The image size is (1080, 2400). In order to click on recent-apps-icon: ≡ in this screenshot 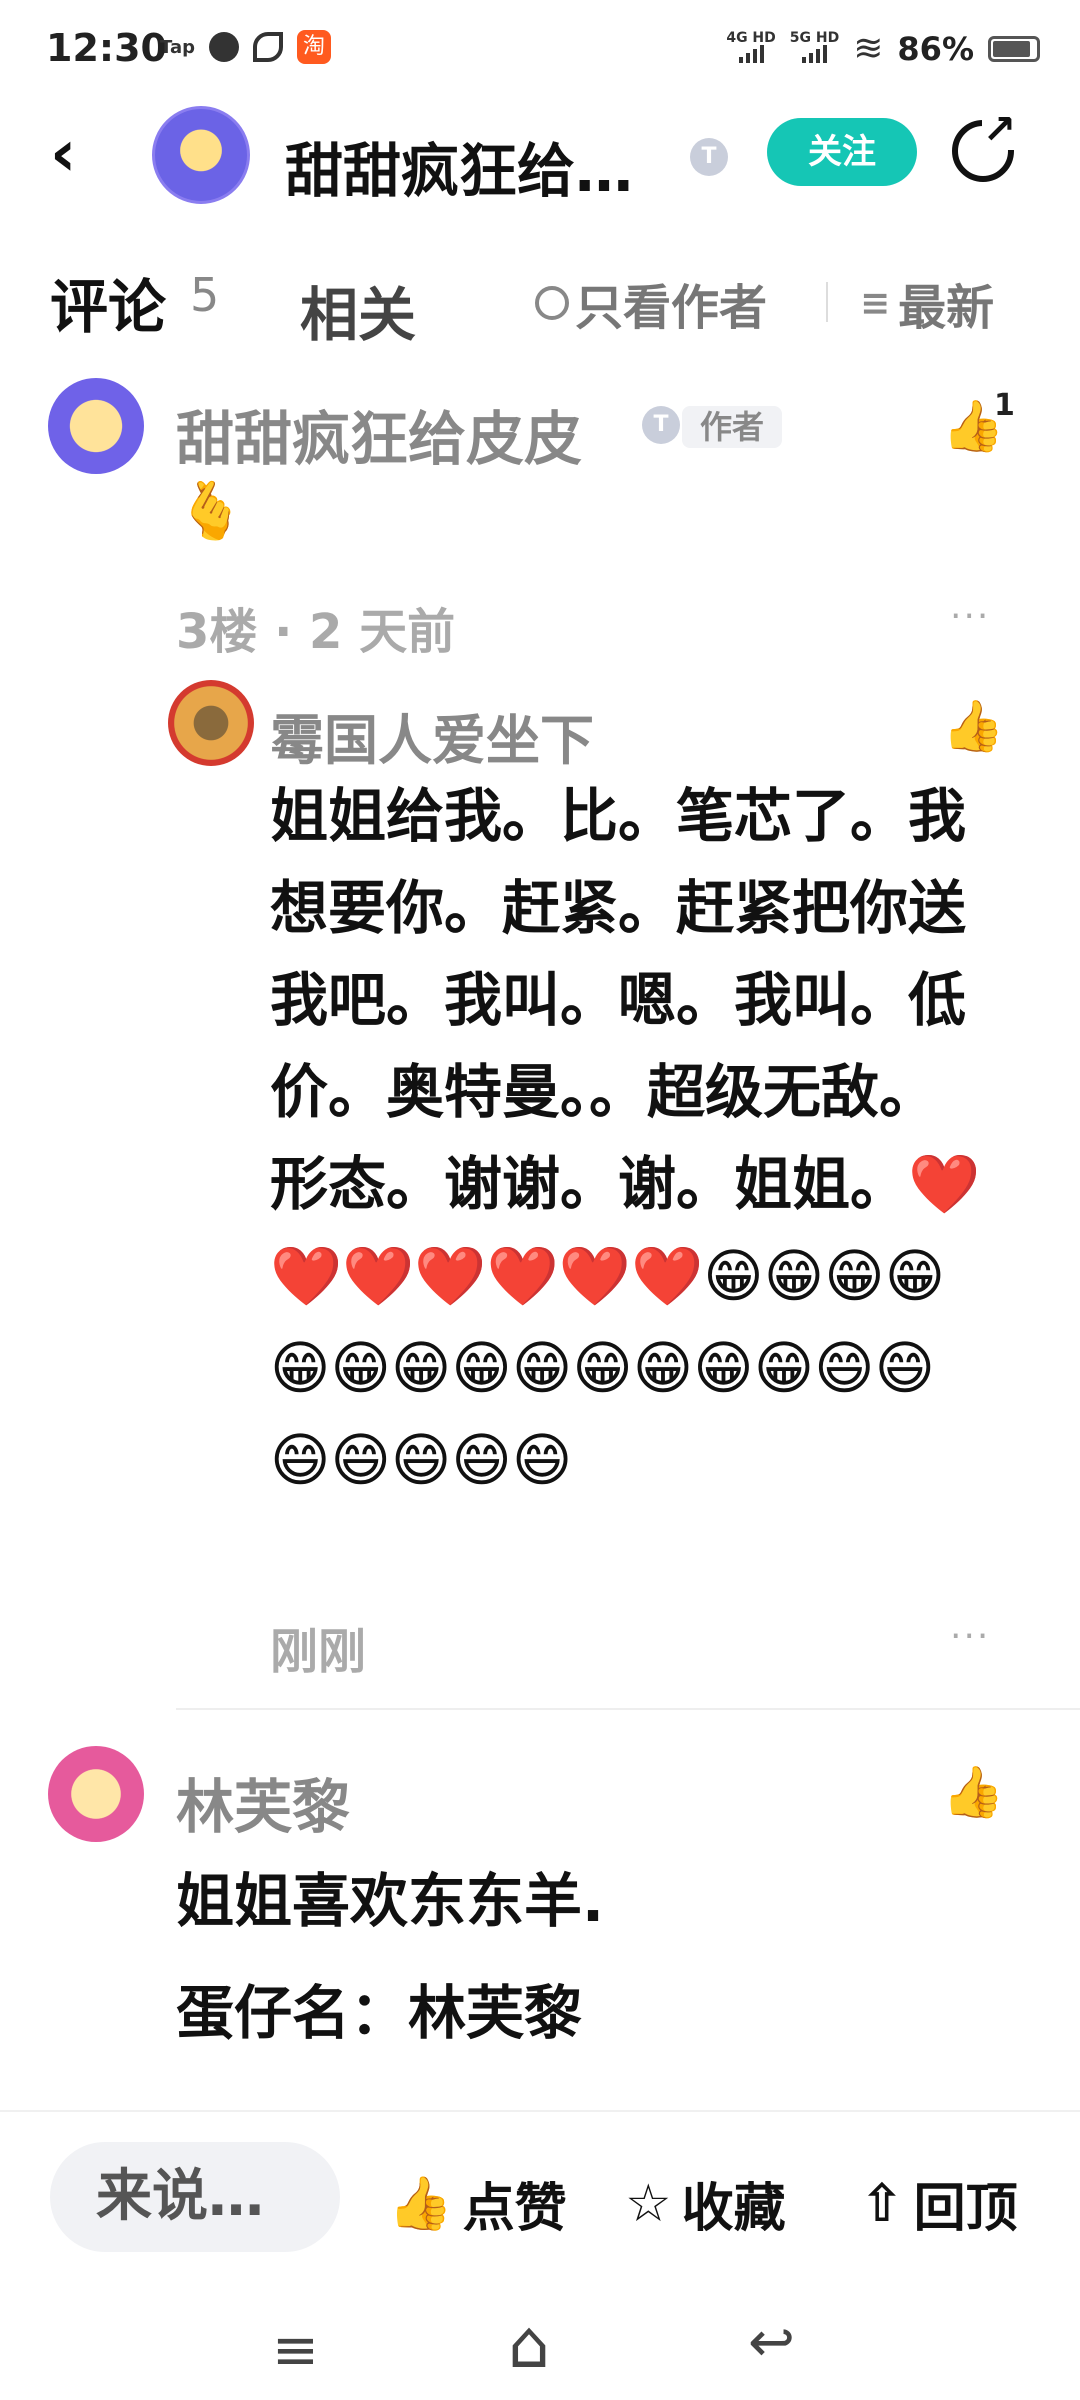, I will do `click(295, 2350)`.